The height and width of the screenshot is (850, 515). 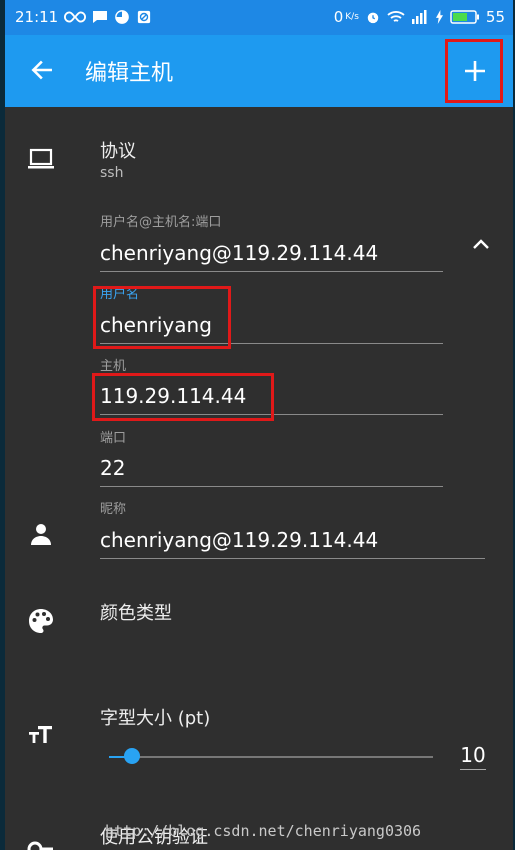 I want to click on nickname-input: chenriyang@119.29.114.44, so click(x=292, y=543).